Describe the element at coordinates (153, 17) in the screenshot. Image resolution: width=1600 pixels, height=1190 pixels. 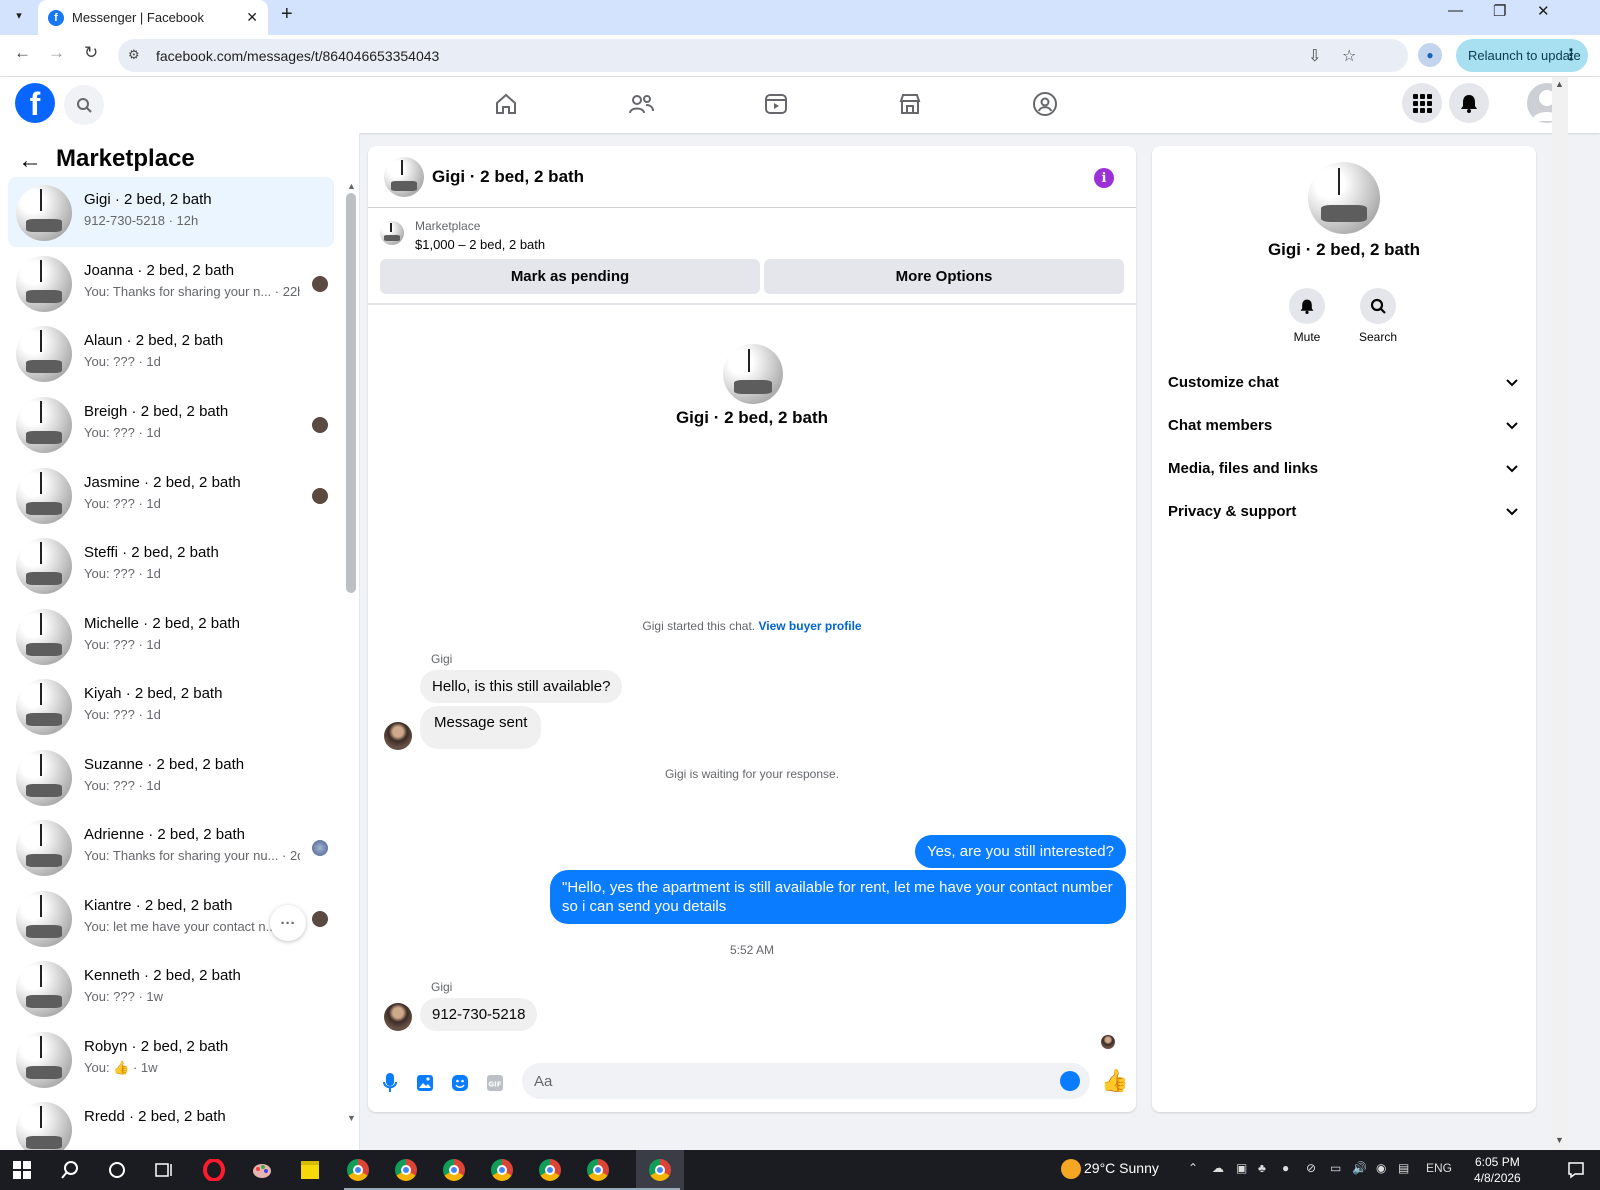
I see `browser-tab: f Messenger | Facebook ✕` at that location.